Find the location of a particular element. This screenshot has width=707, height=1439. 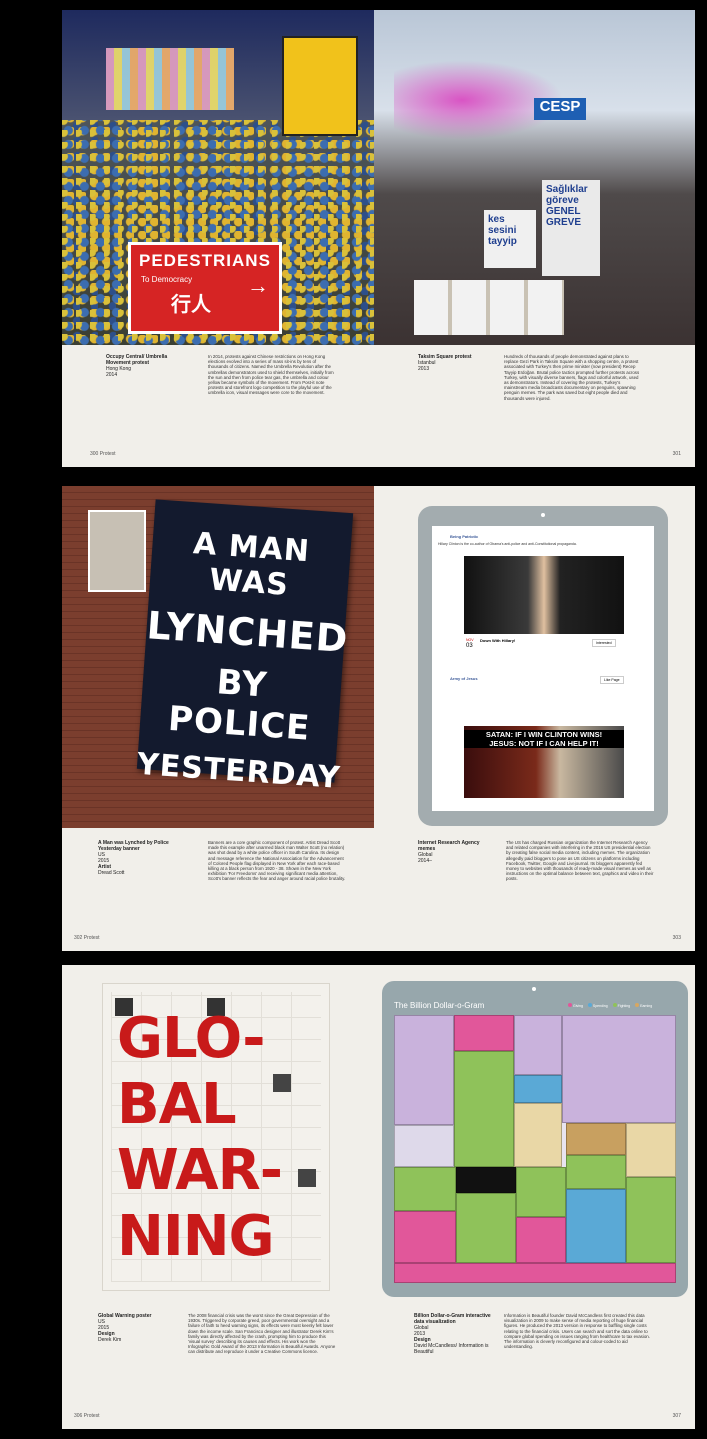

designer-name: Derek Kim is located at coordinates (110, 1340).